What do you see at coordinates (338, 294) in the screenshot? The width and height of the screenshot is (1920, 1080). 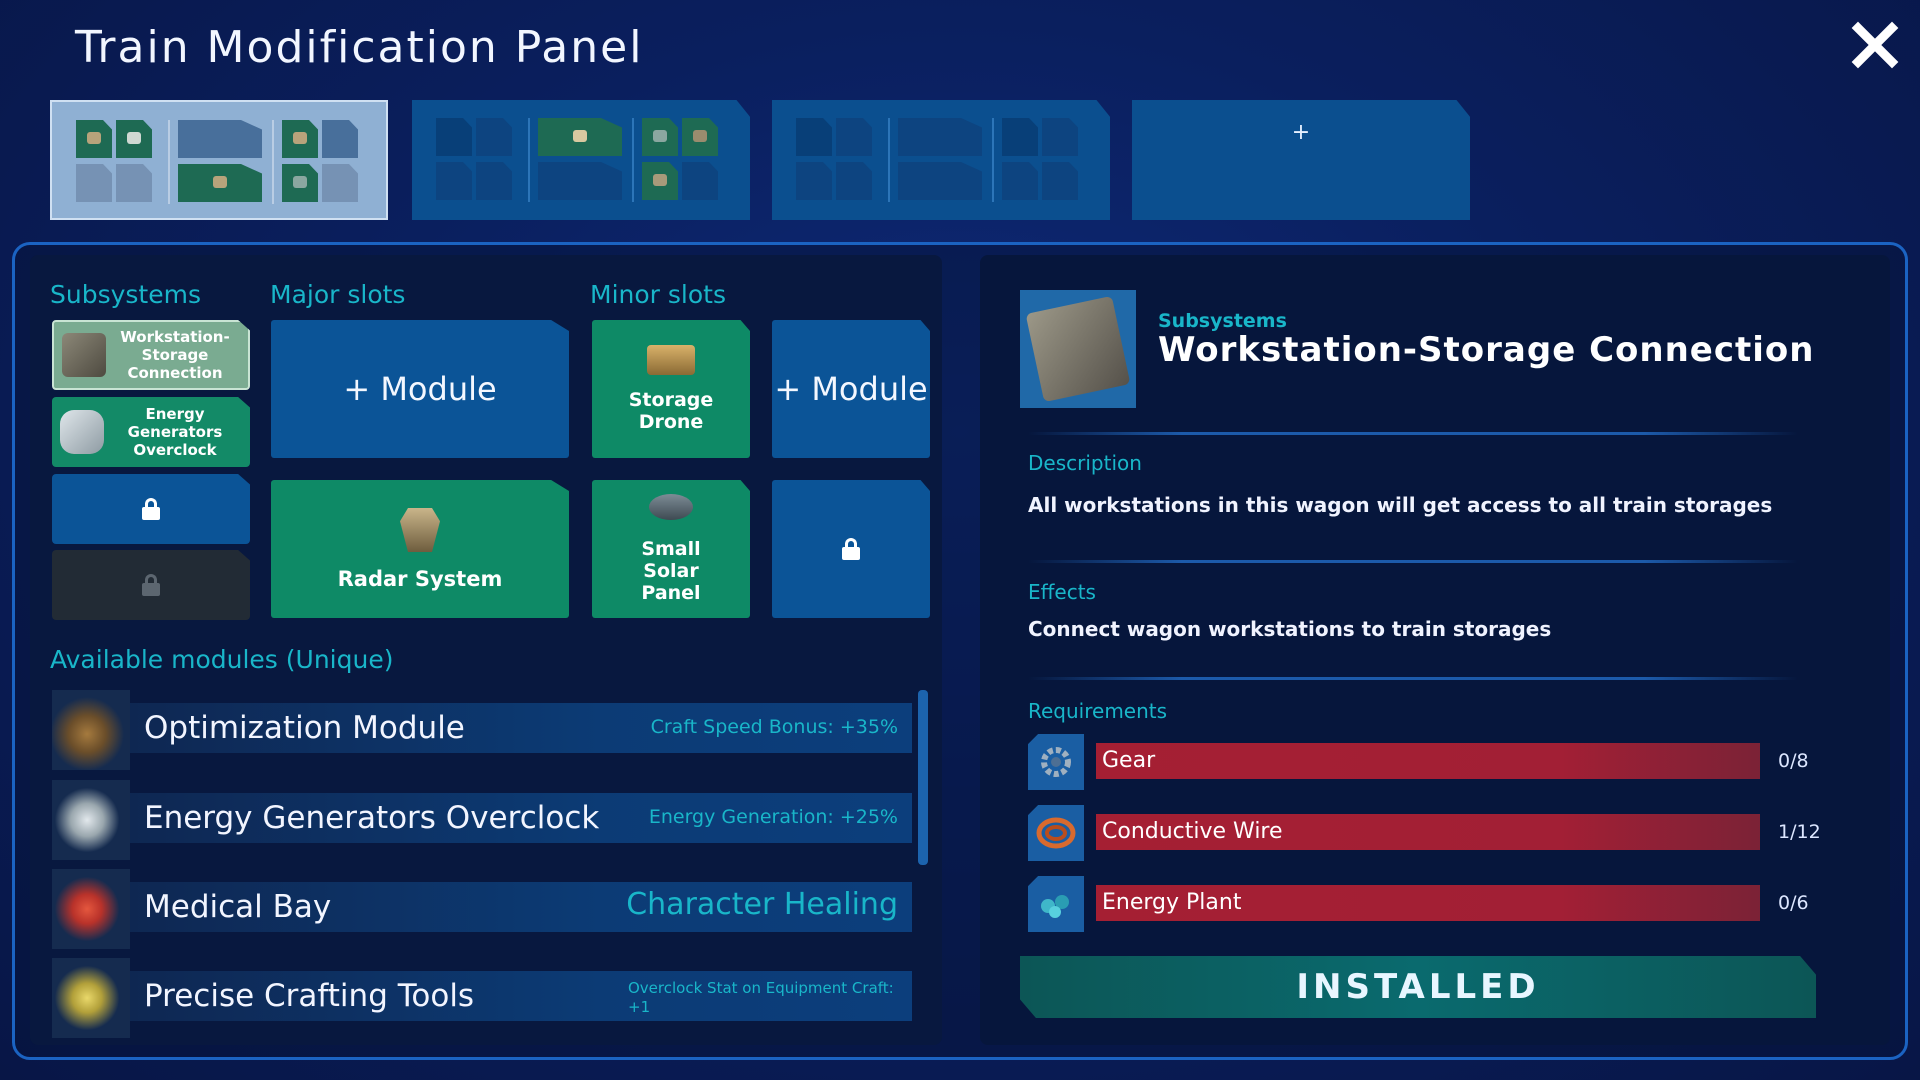 I see `major-slots-label: Major slots` at bounding box center [338, 294].